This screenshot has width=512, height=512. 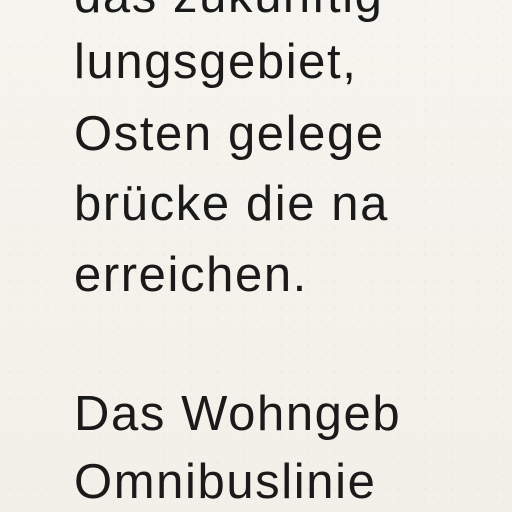 What do you see at coordinates (238, 414) in the screenshot?
I see `text-line: Das Wohngeb` at bounding box center [238, 414].